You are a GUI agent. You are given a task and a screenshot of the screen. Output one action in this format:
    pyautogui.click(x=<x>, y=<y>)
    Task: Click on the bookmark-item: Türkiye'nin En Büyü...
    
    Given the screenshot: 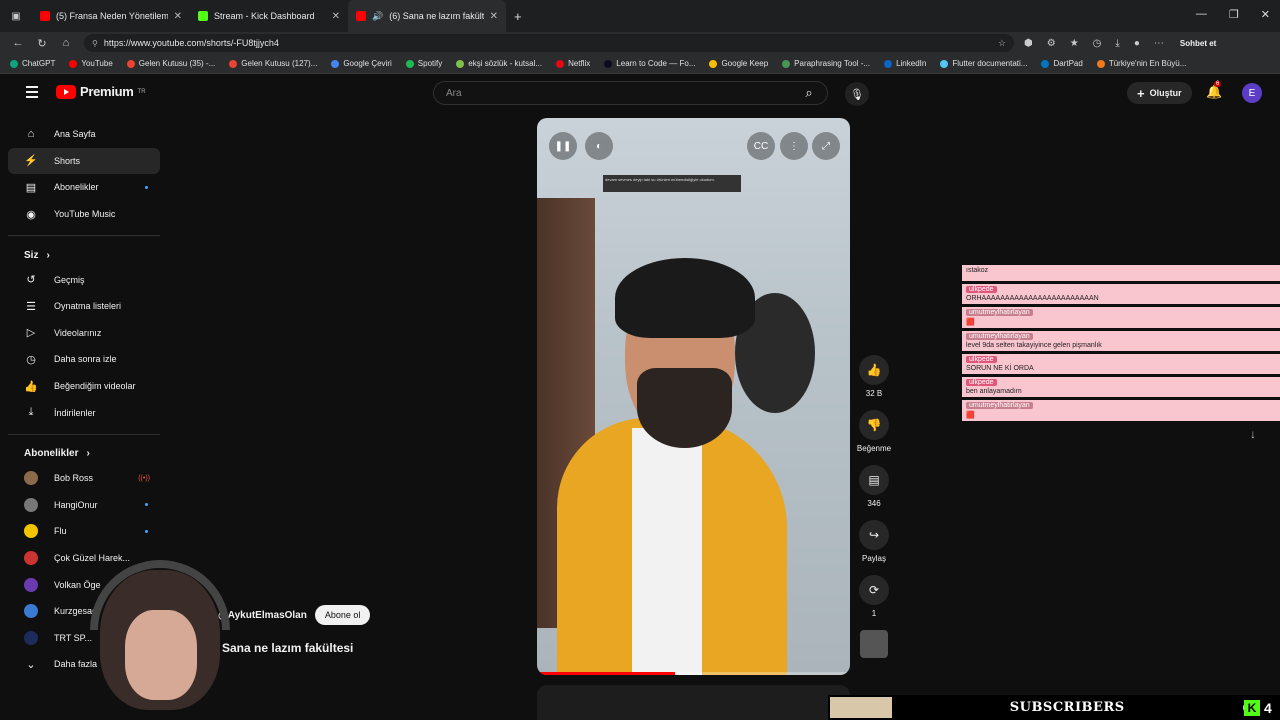 What is the action you would take?
    pyautogui.click(x=1141, y=63)
    